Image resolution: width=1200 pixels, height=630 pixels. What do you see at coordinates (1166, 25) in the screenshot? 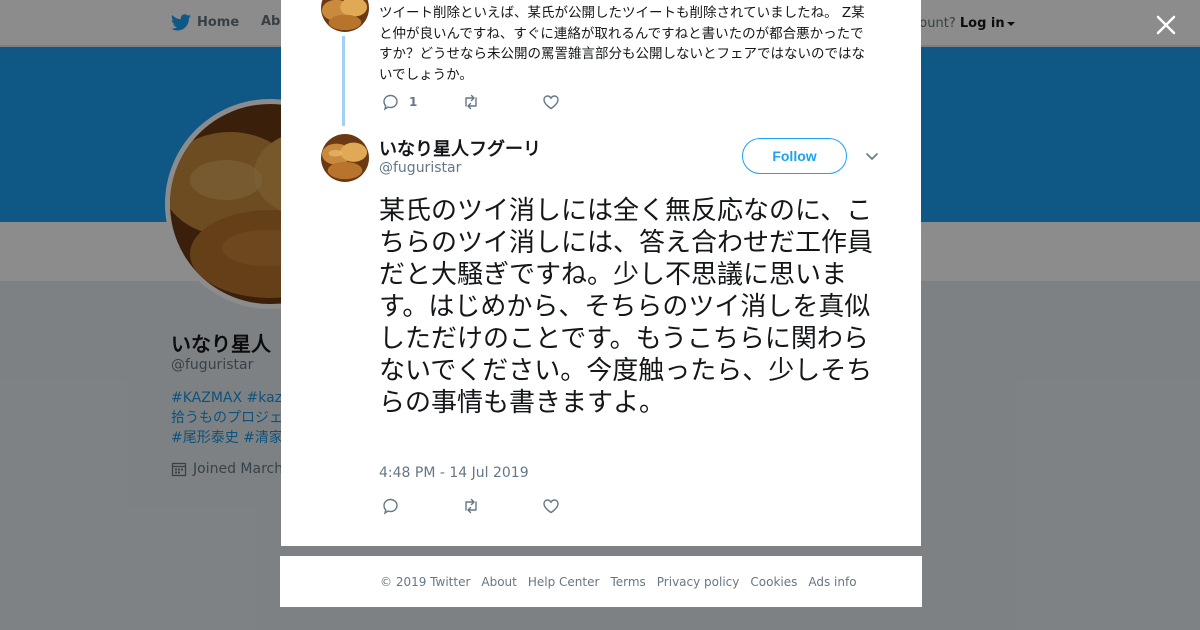
I see `close-icon` at bounding box center [1166, 25].